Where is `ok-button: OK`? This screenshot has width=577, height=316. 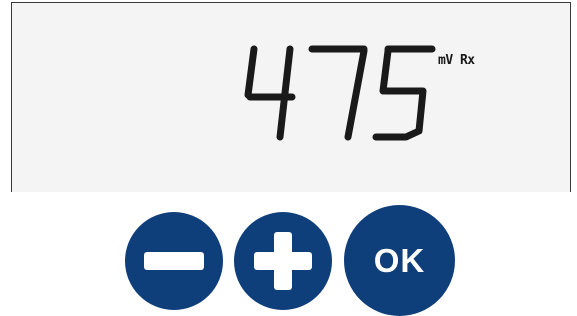
ok-button: OK is located at coordinates (399, 260).